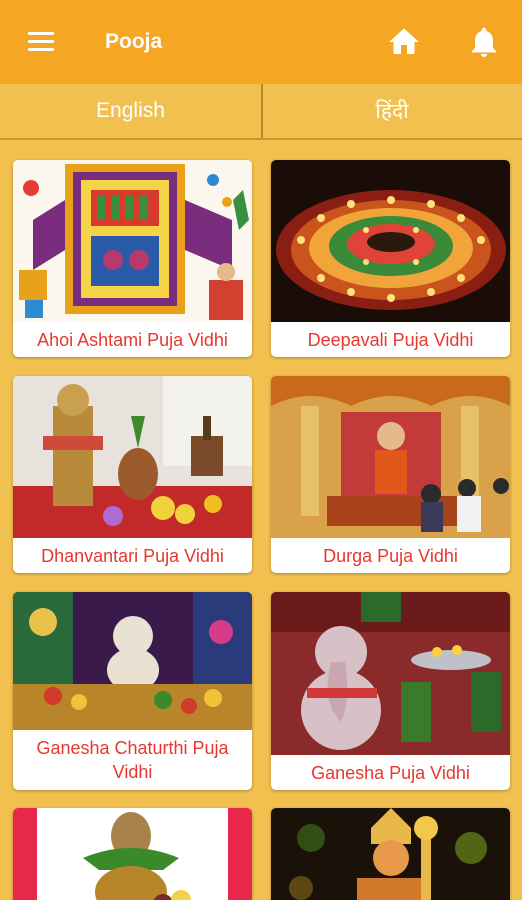 This screenshot has width=522, height=900. Describe the element at coordinates (390, 555) in the screenshot. I see `puja-card-label: Durga Puja Vidhi` at that location.